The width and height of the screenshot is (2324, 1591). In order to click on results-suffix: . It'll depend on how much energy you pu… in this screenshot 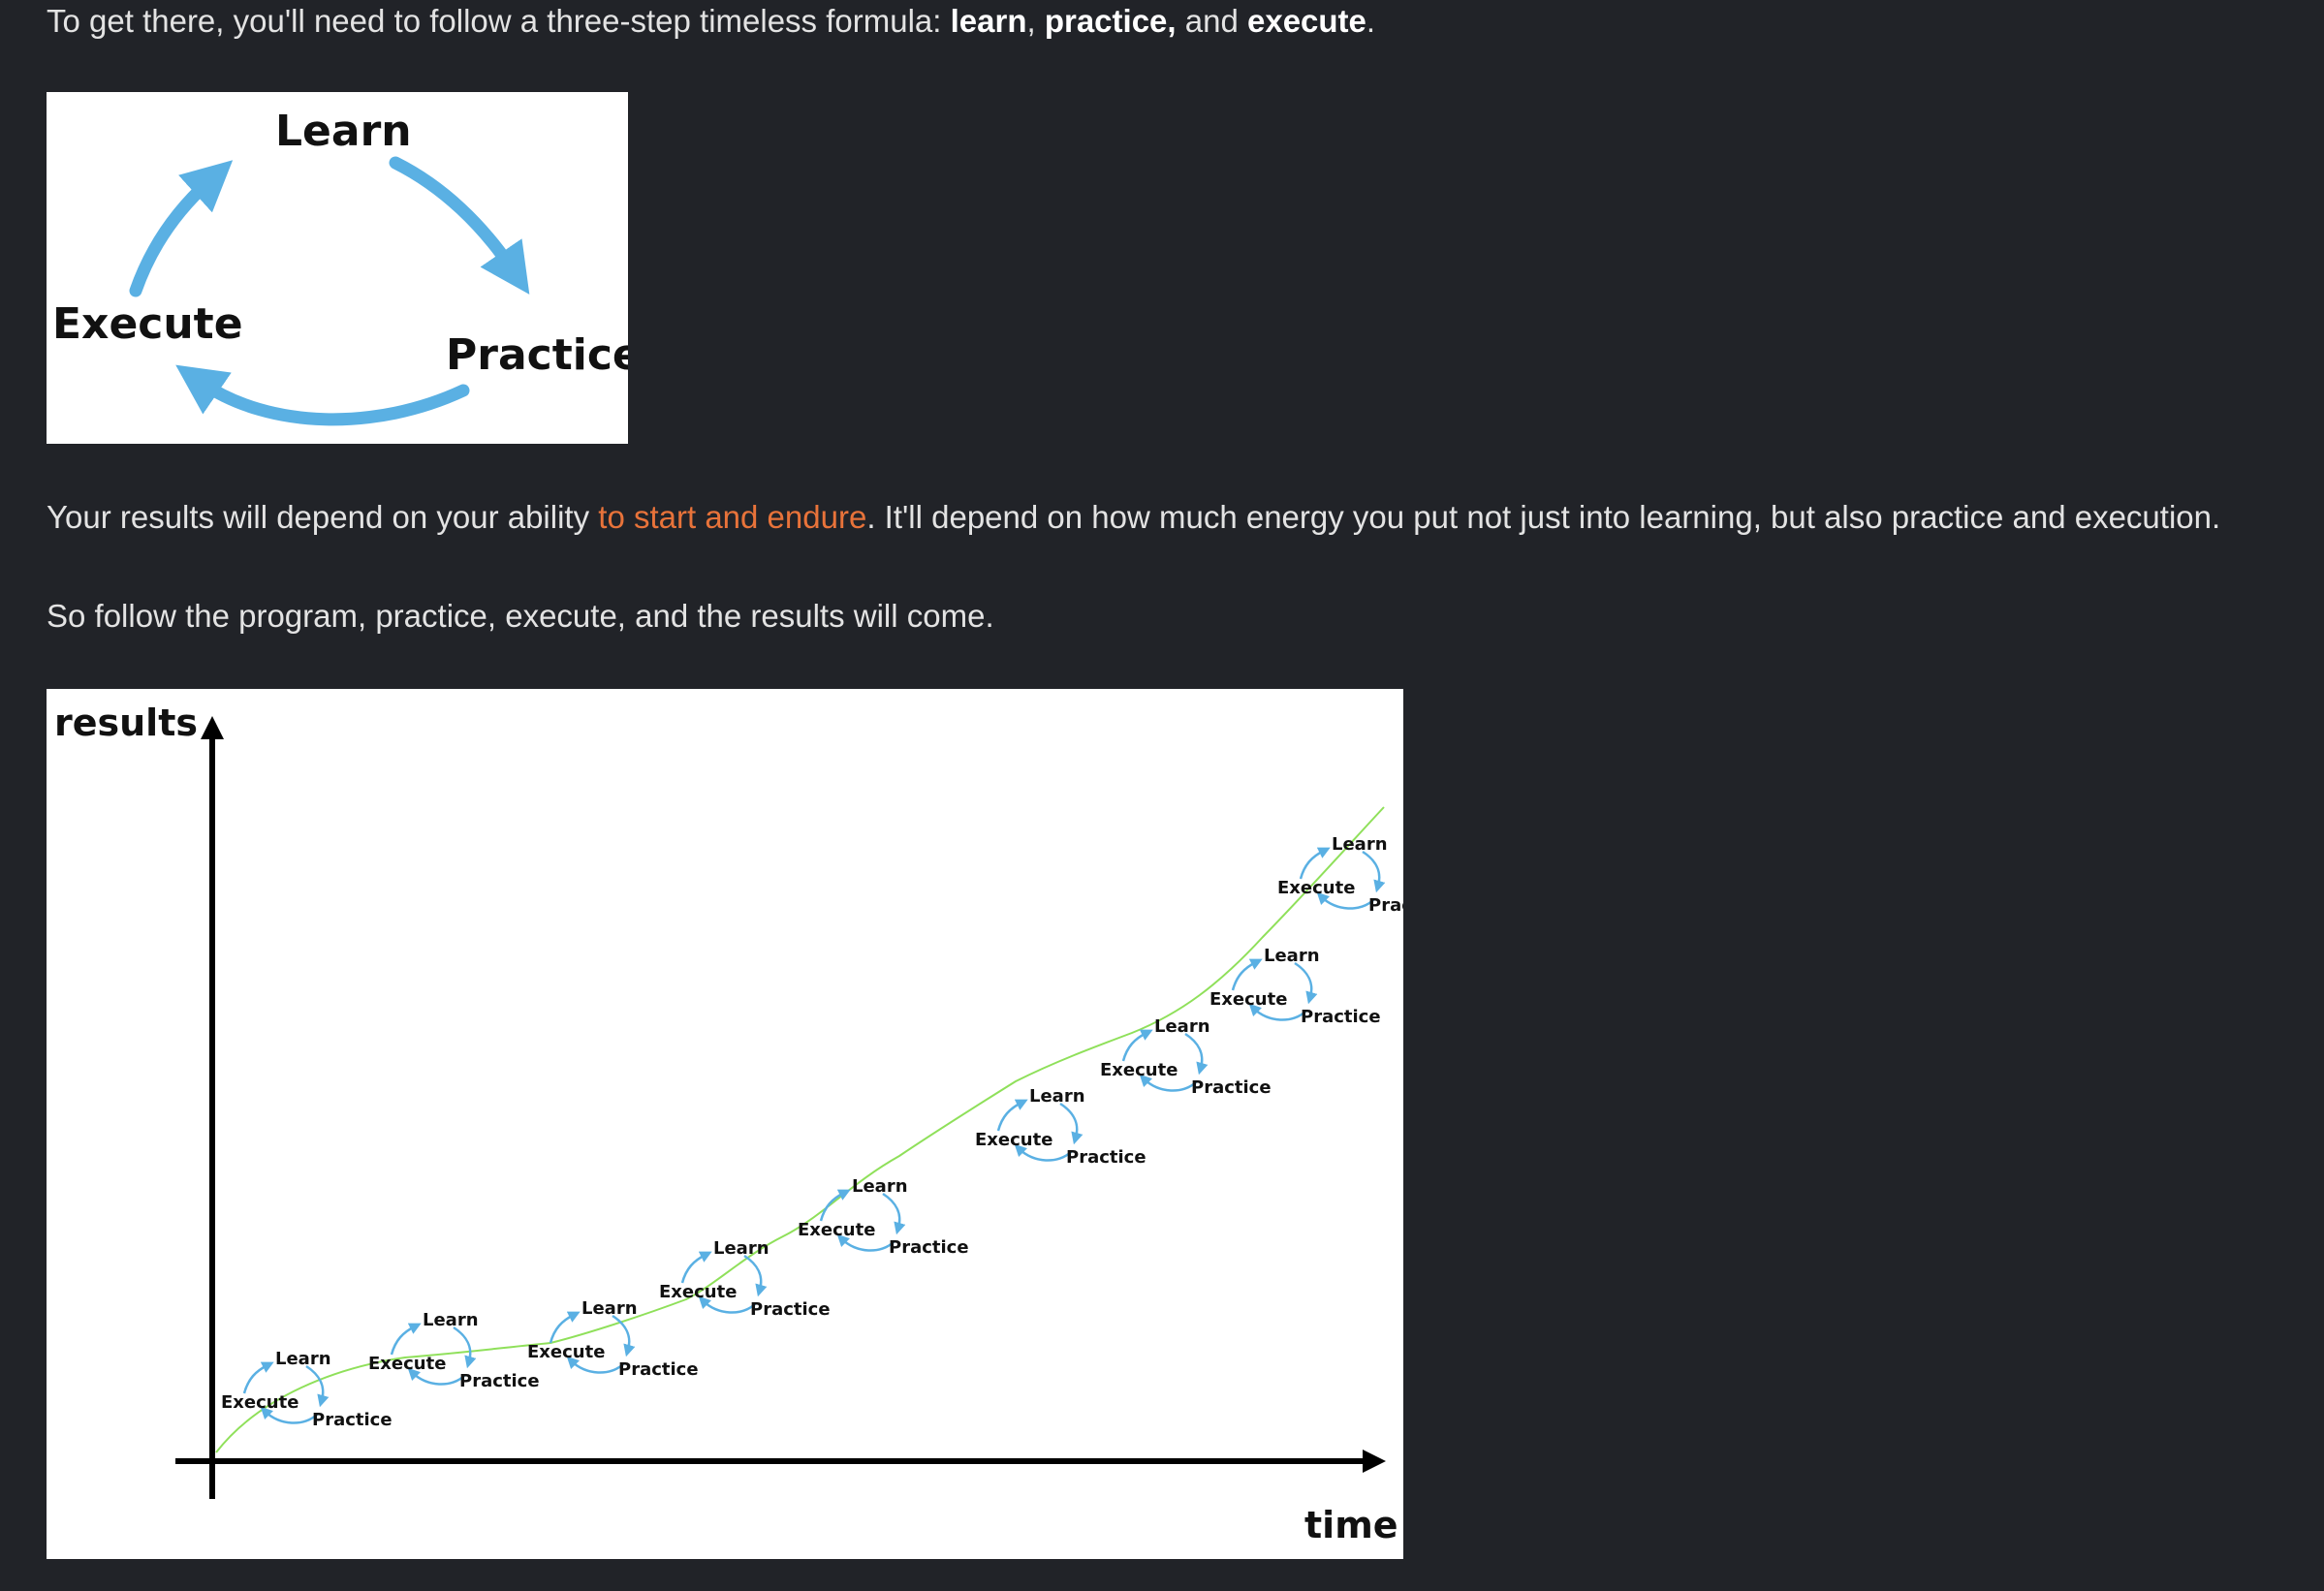, I will do `click(1543, 517)`.